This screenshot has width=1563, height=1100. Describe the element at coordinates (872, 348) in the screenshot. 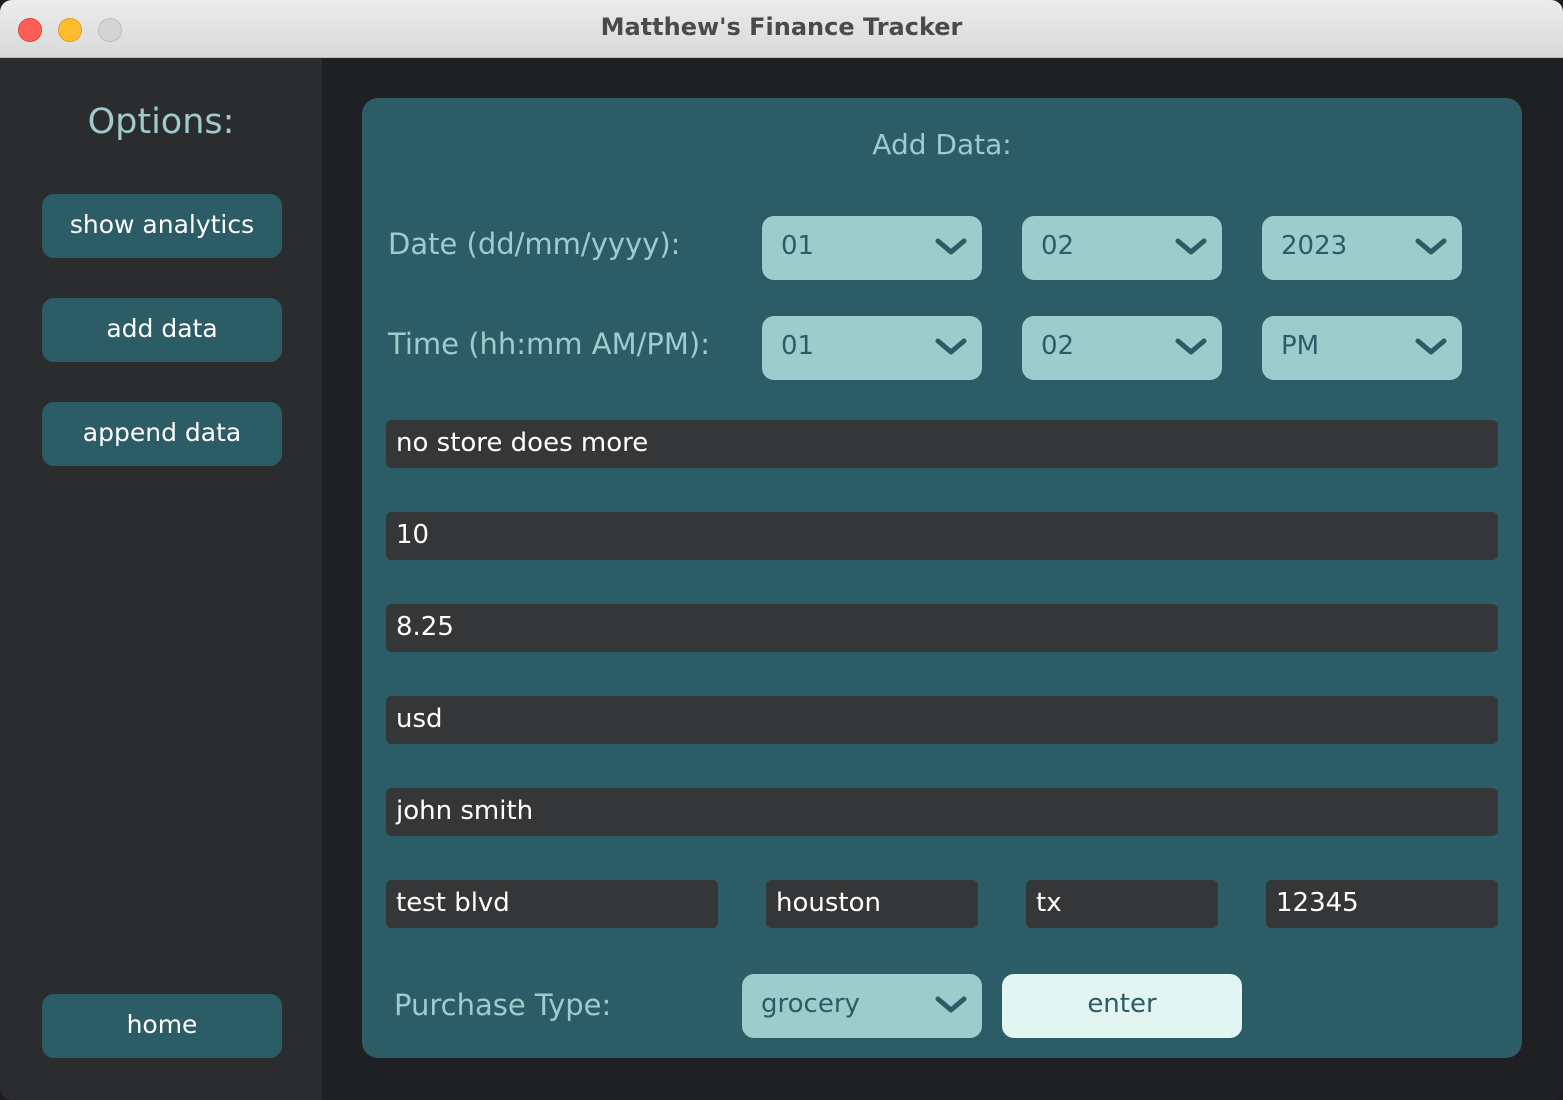

I see `hour-dropdown: 01` at that location.